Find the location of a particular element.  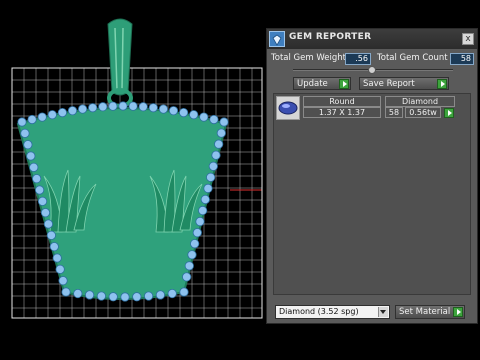

weight-cell: 0.56tw is located at coordinates (423, 112).